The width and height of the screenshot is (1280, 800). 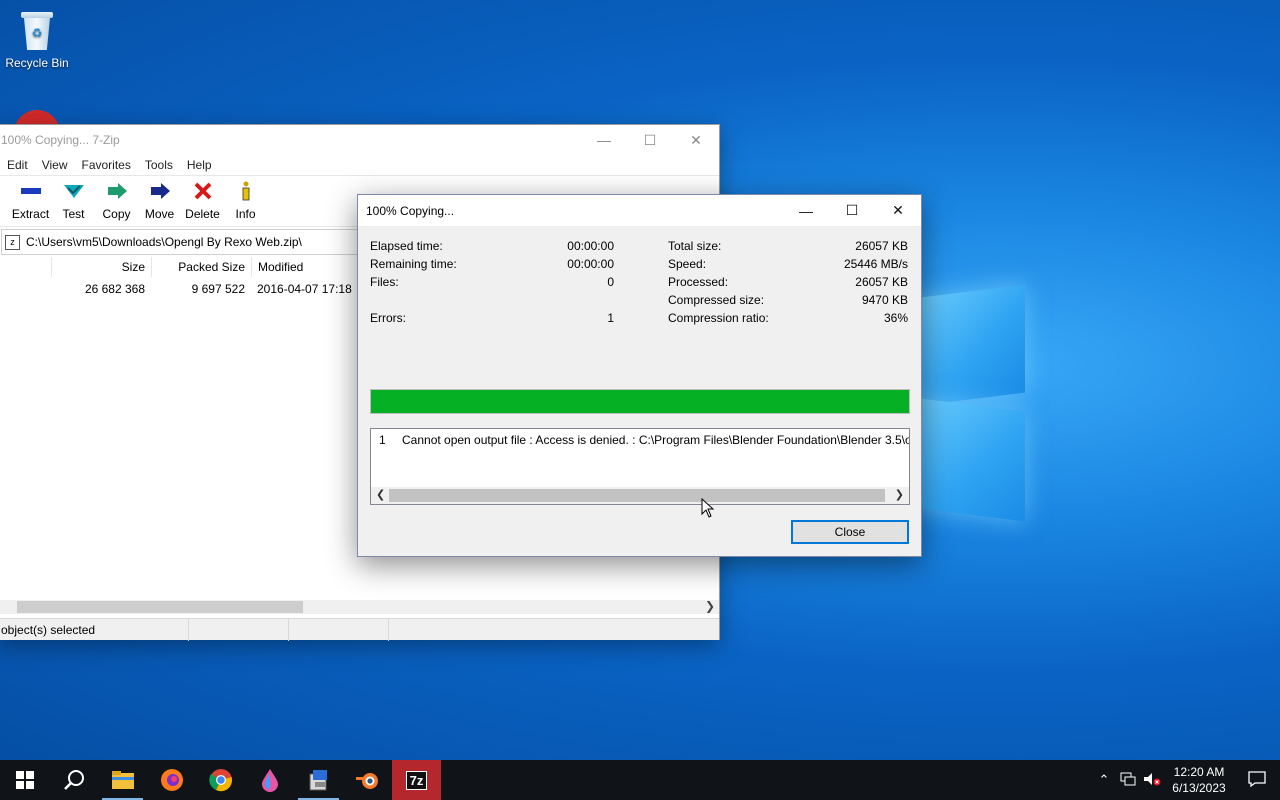 What do you see at coordinates (380, 494) in the screenshot?
I see `scroll-left-icon: ❮` at bounding box center [380, 494].